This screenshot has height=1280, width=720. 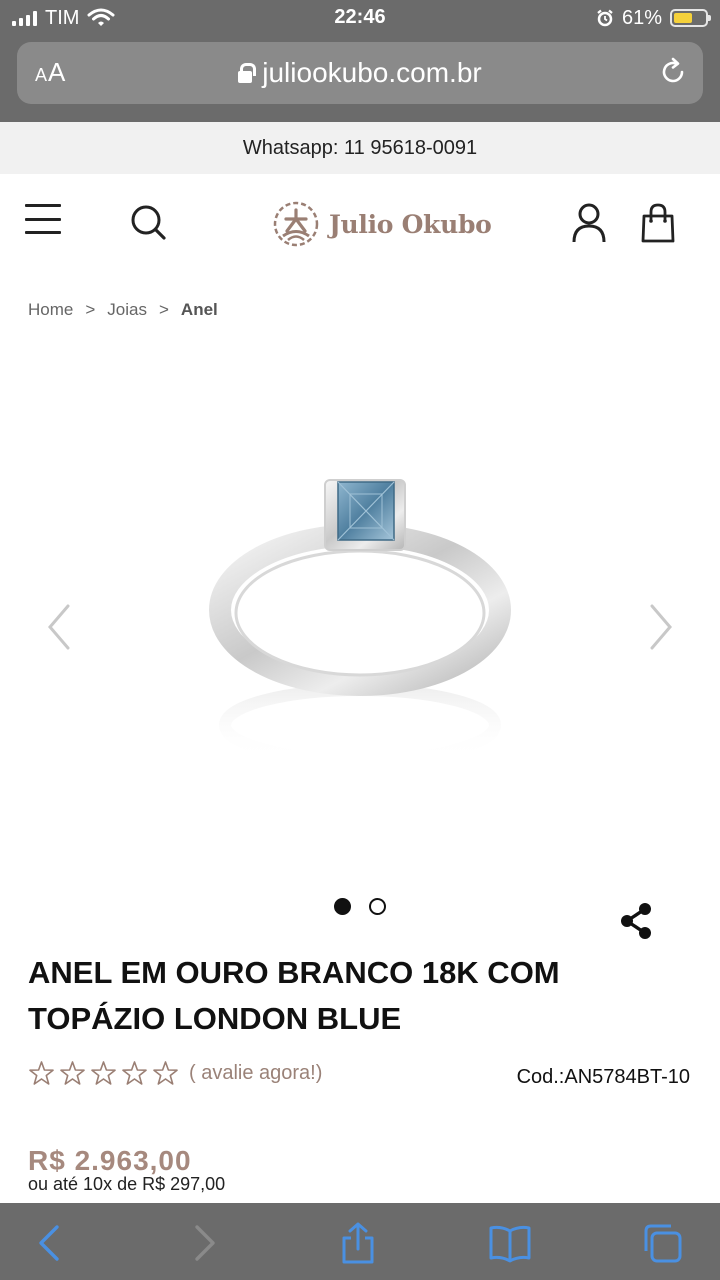 I want to click on shopping-bag-icon, so click(x=658, y=223).